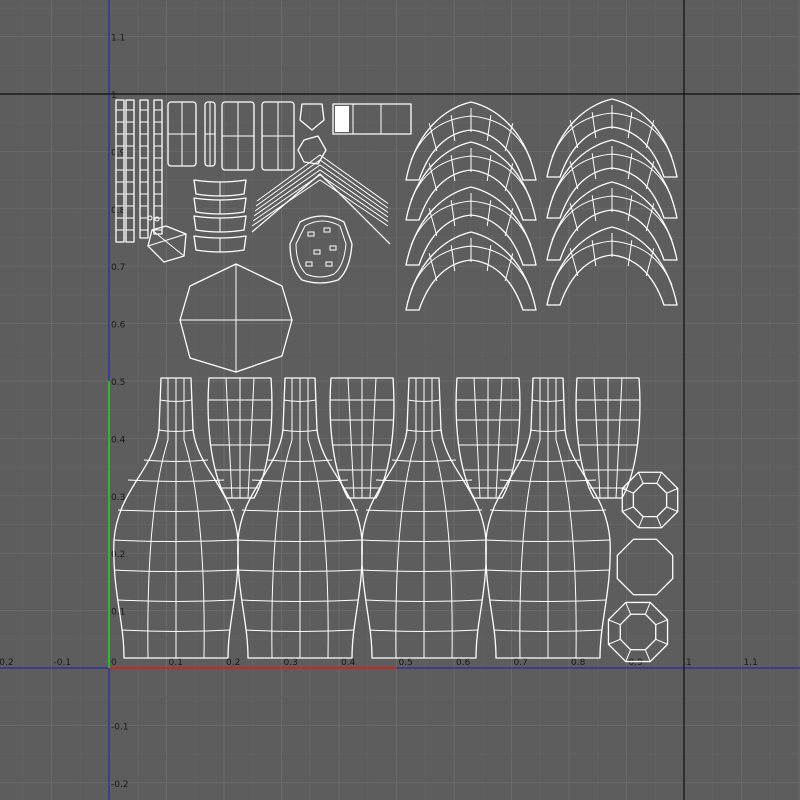 This screenshot has width=800, height=800. I want to click on u-tick-label: 0.8, so click(578, 663).